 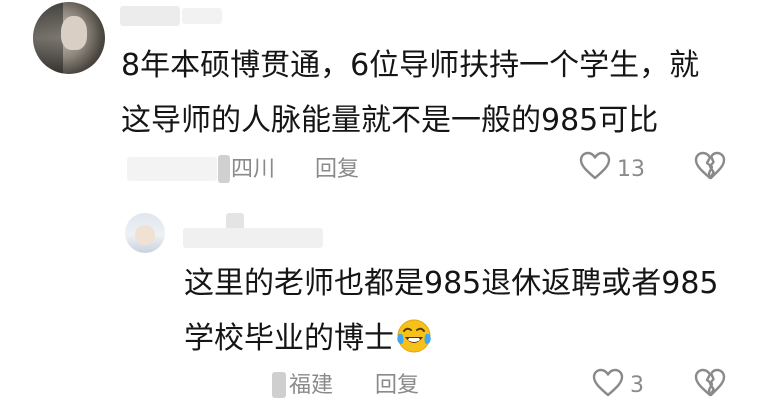 What do you see at coordinates (451, 283) in the screenshot?
I see `comment-text-line: 这里的老师也都是985退休返聘或者985` at bounding box center [451, 283].